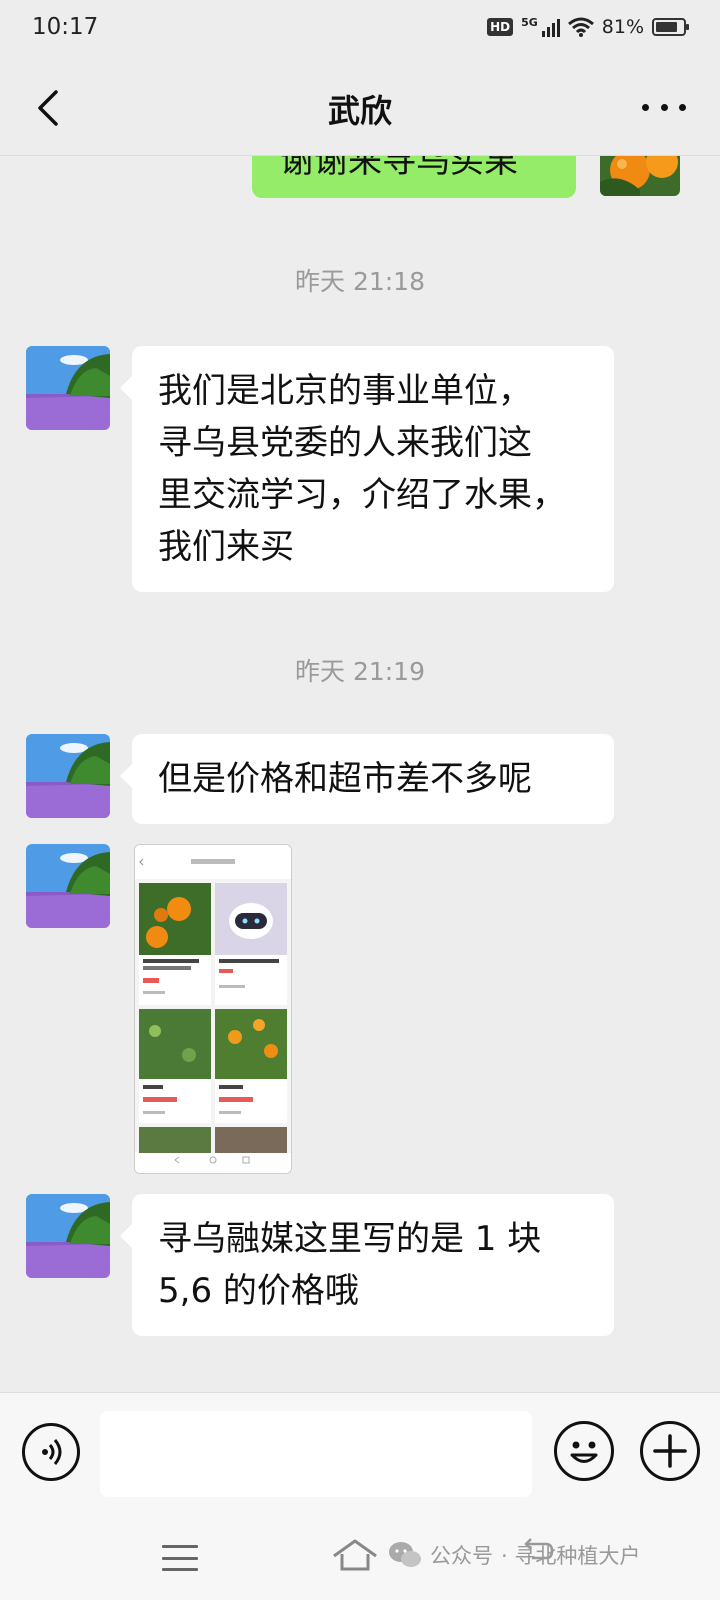 The image size is (720, 1600). What do you see at coordinates (362, 495) in the screenshot?
I see `message-line: 里交流学习，介绍了水果，` at bounding box center [362, 495].